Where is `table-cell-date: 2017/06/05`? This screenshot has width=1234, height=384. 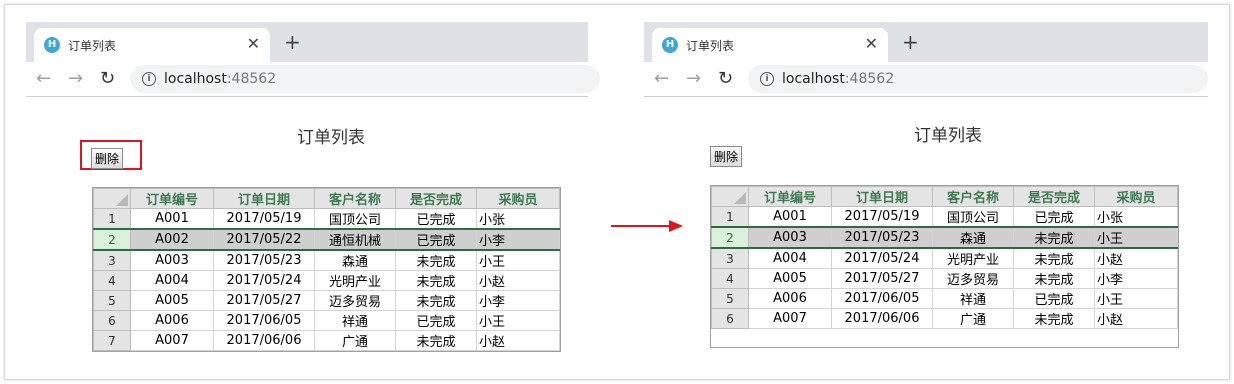 table-cell-date: 2017/06/05 is located at coordinates (882, 298).